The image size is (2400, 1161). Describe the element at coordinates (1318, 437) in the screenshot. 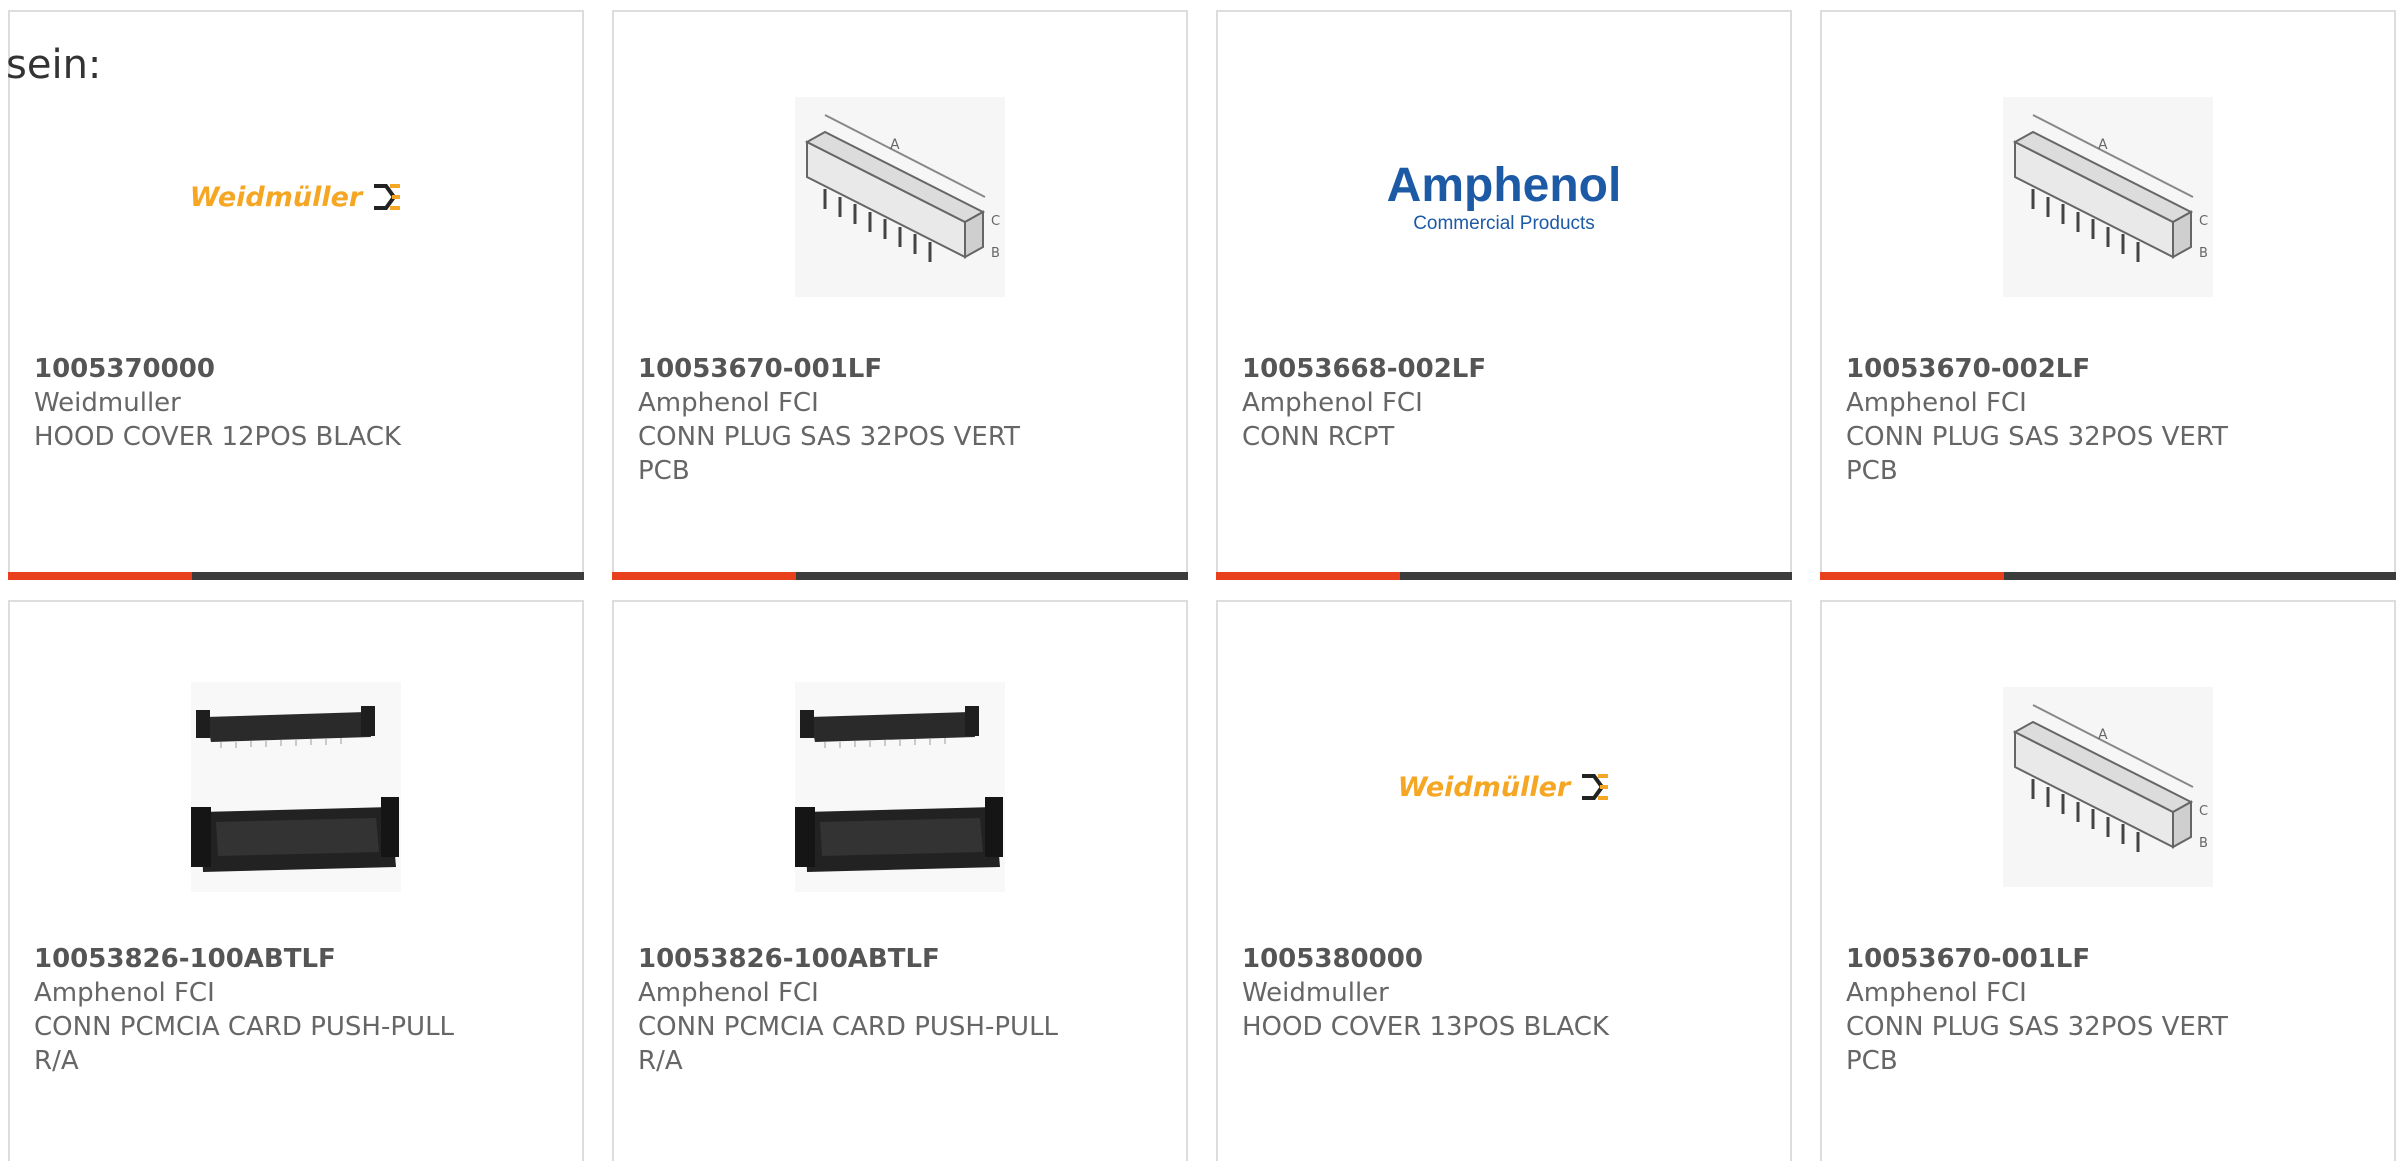

I see `description: CONN RCPT` at that location.